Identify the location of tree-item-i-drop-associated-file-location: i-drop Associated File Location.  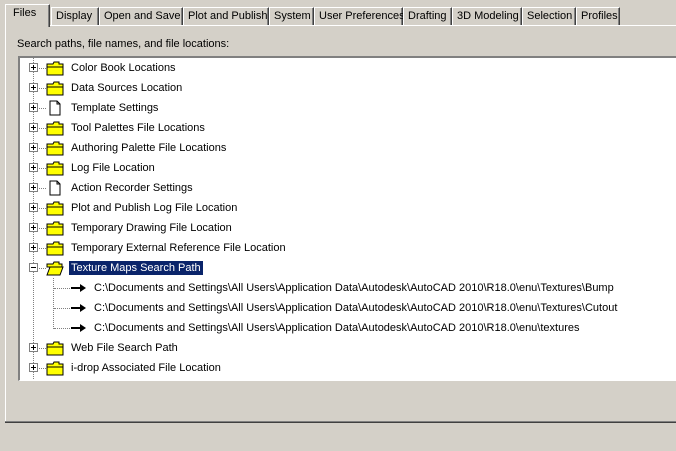
(348, 368).